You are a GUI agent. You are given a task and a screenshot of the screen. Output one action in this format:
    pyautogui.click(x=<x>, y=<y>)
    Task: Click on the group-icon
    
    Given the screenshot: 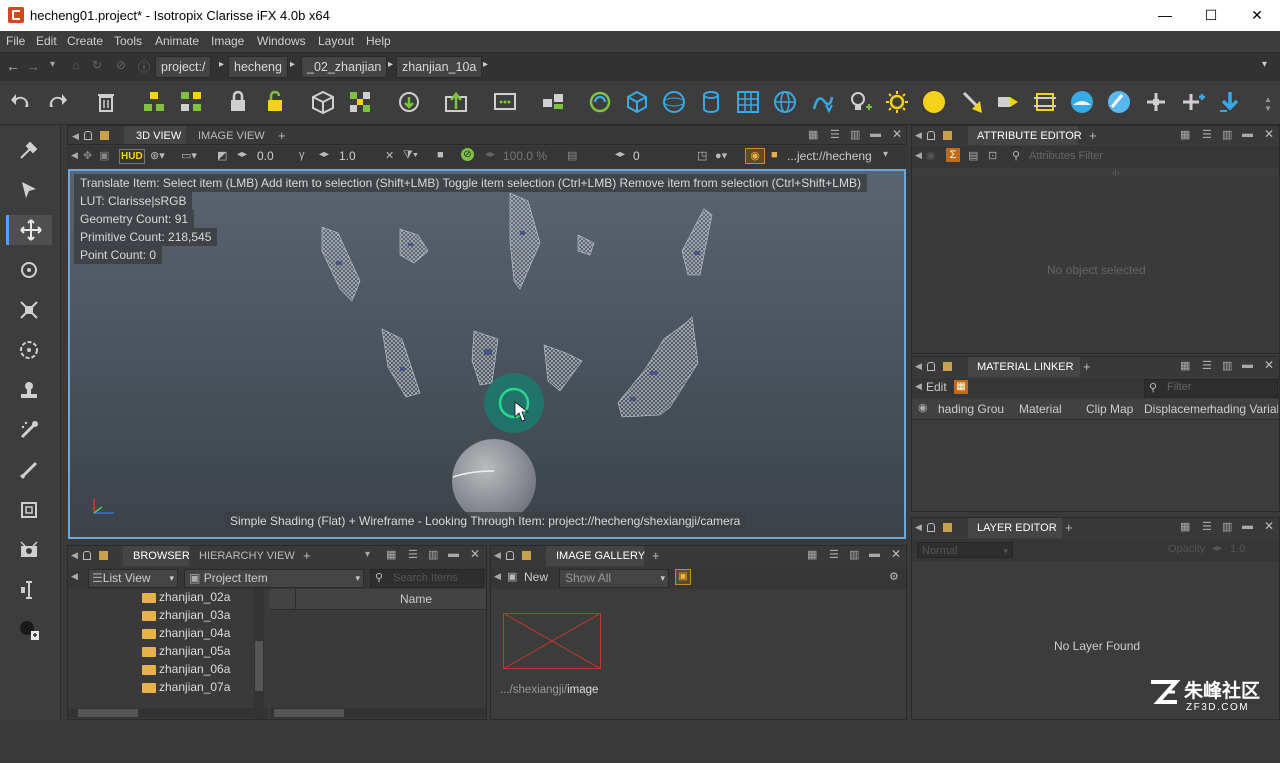 What is the action you would take?
    pyautogui.click(x=154, y=102)
    